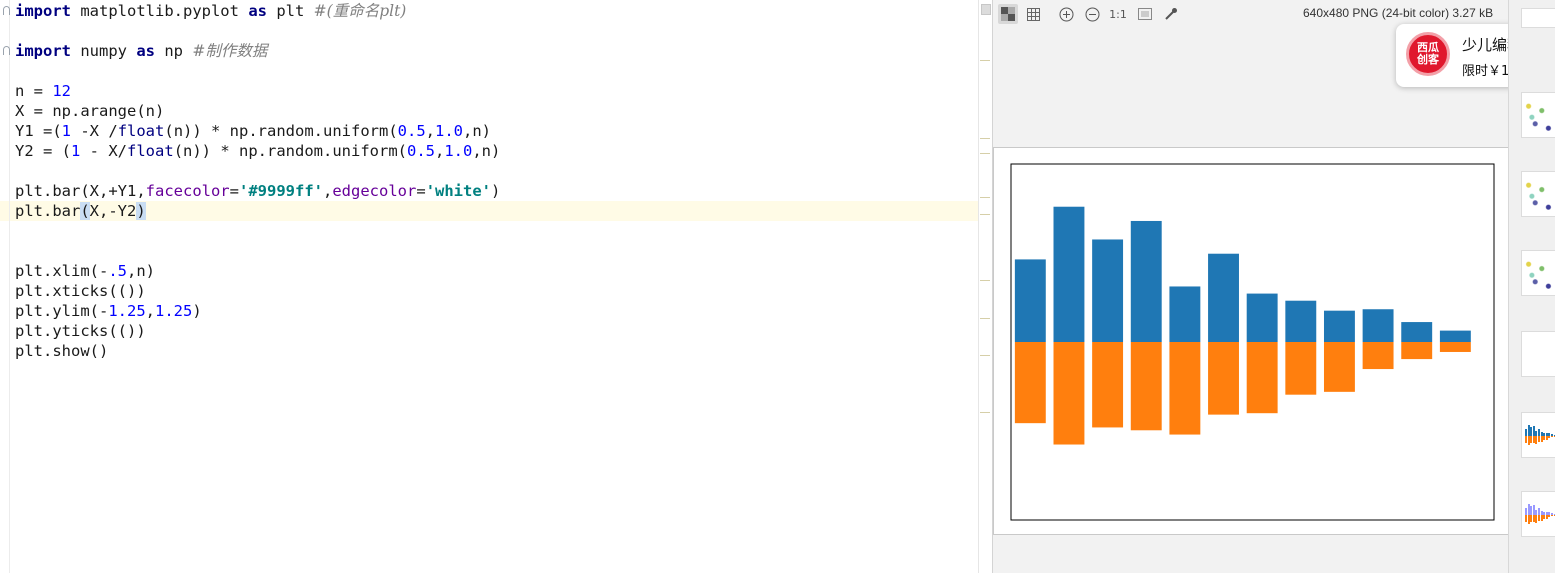 Image resolution: width=1555 pixels, height=573 pixels. Describe the element at coordinates (1171, 14) in the screenshot. I see `eyedropper-icon` at that location.